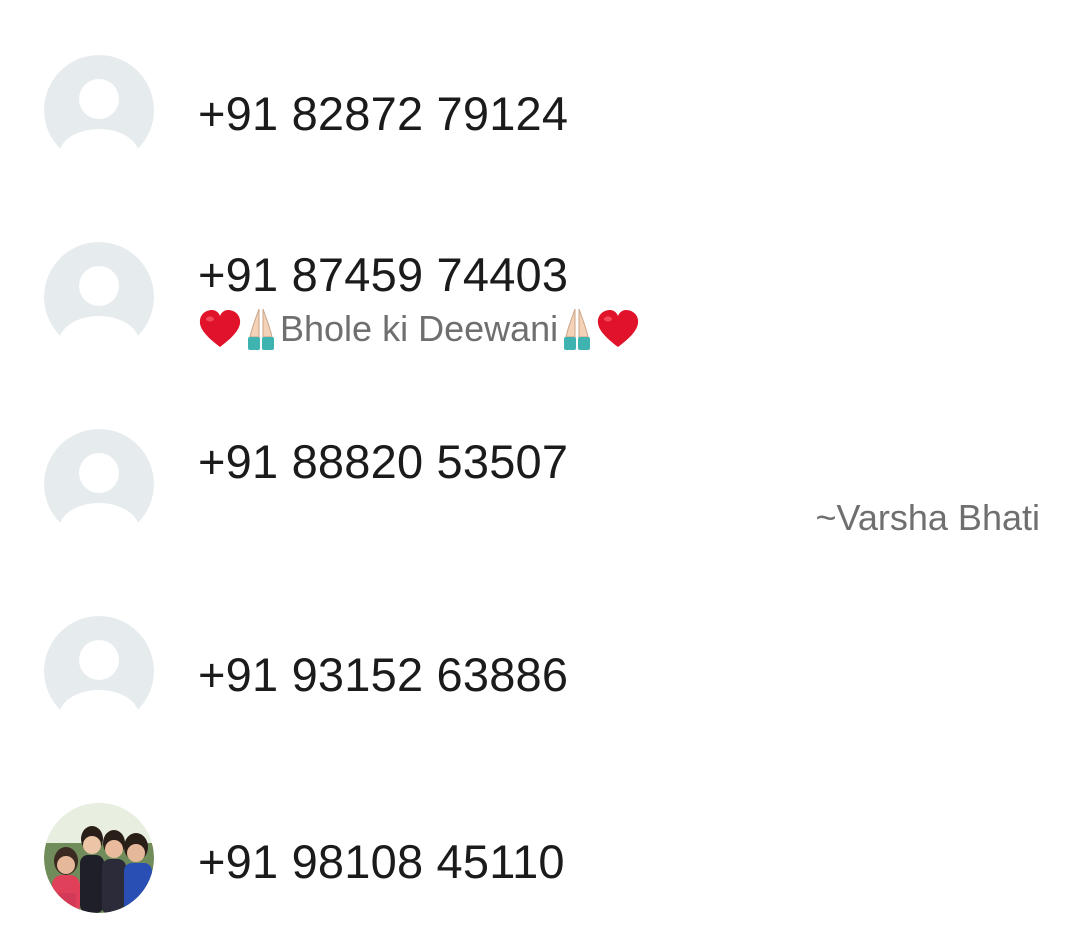  Describe the element at coordinates (381, 861) in the screenshot. I see `contact-phone: +91 98108 45110` at that location.